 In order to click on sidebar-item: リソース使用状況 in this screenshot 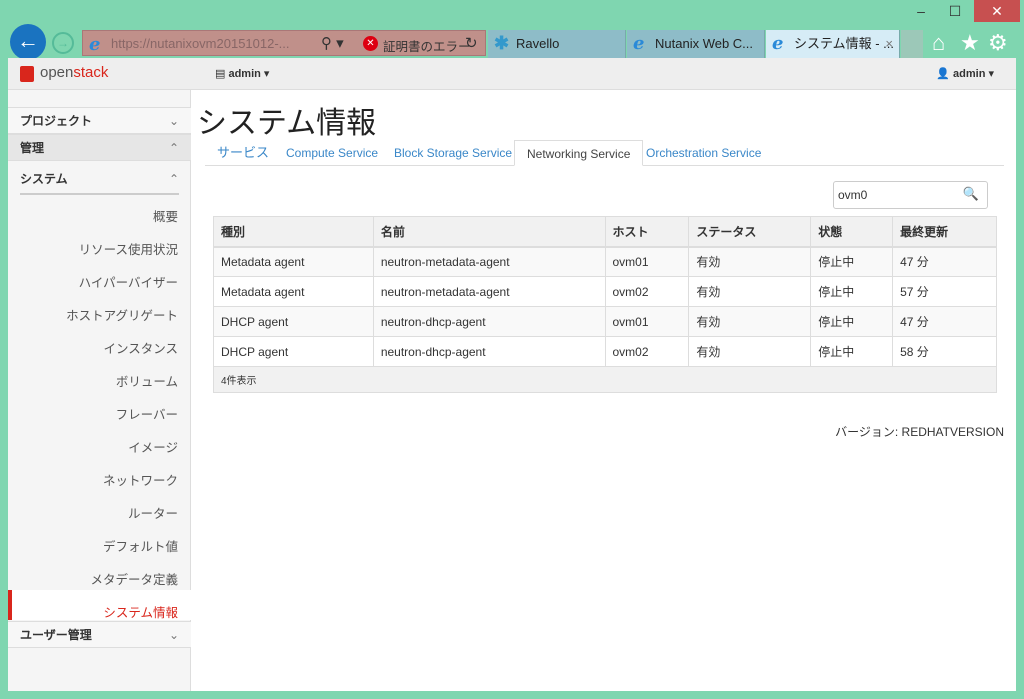, I will do `click(128, 248)`.